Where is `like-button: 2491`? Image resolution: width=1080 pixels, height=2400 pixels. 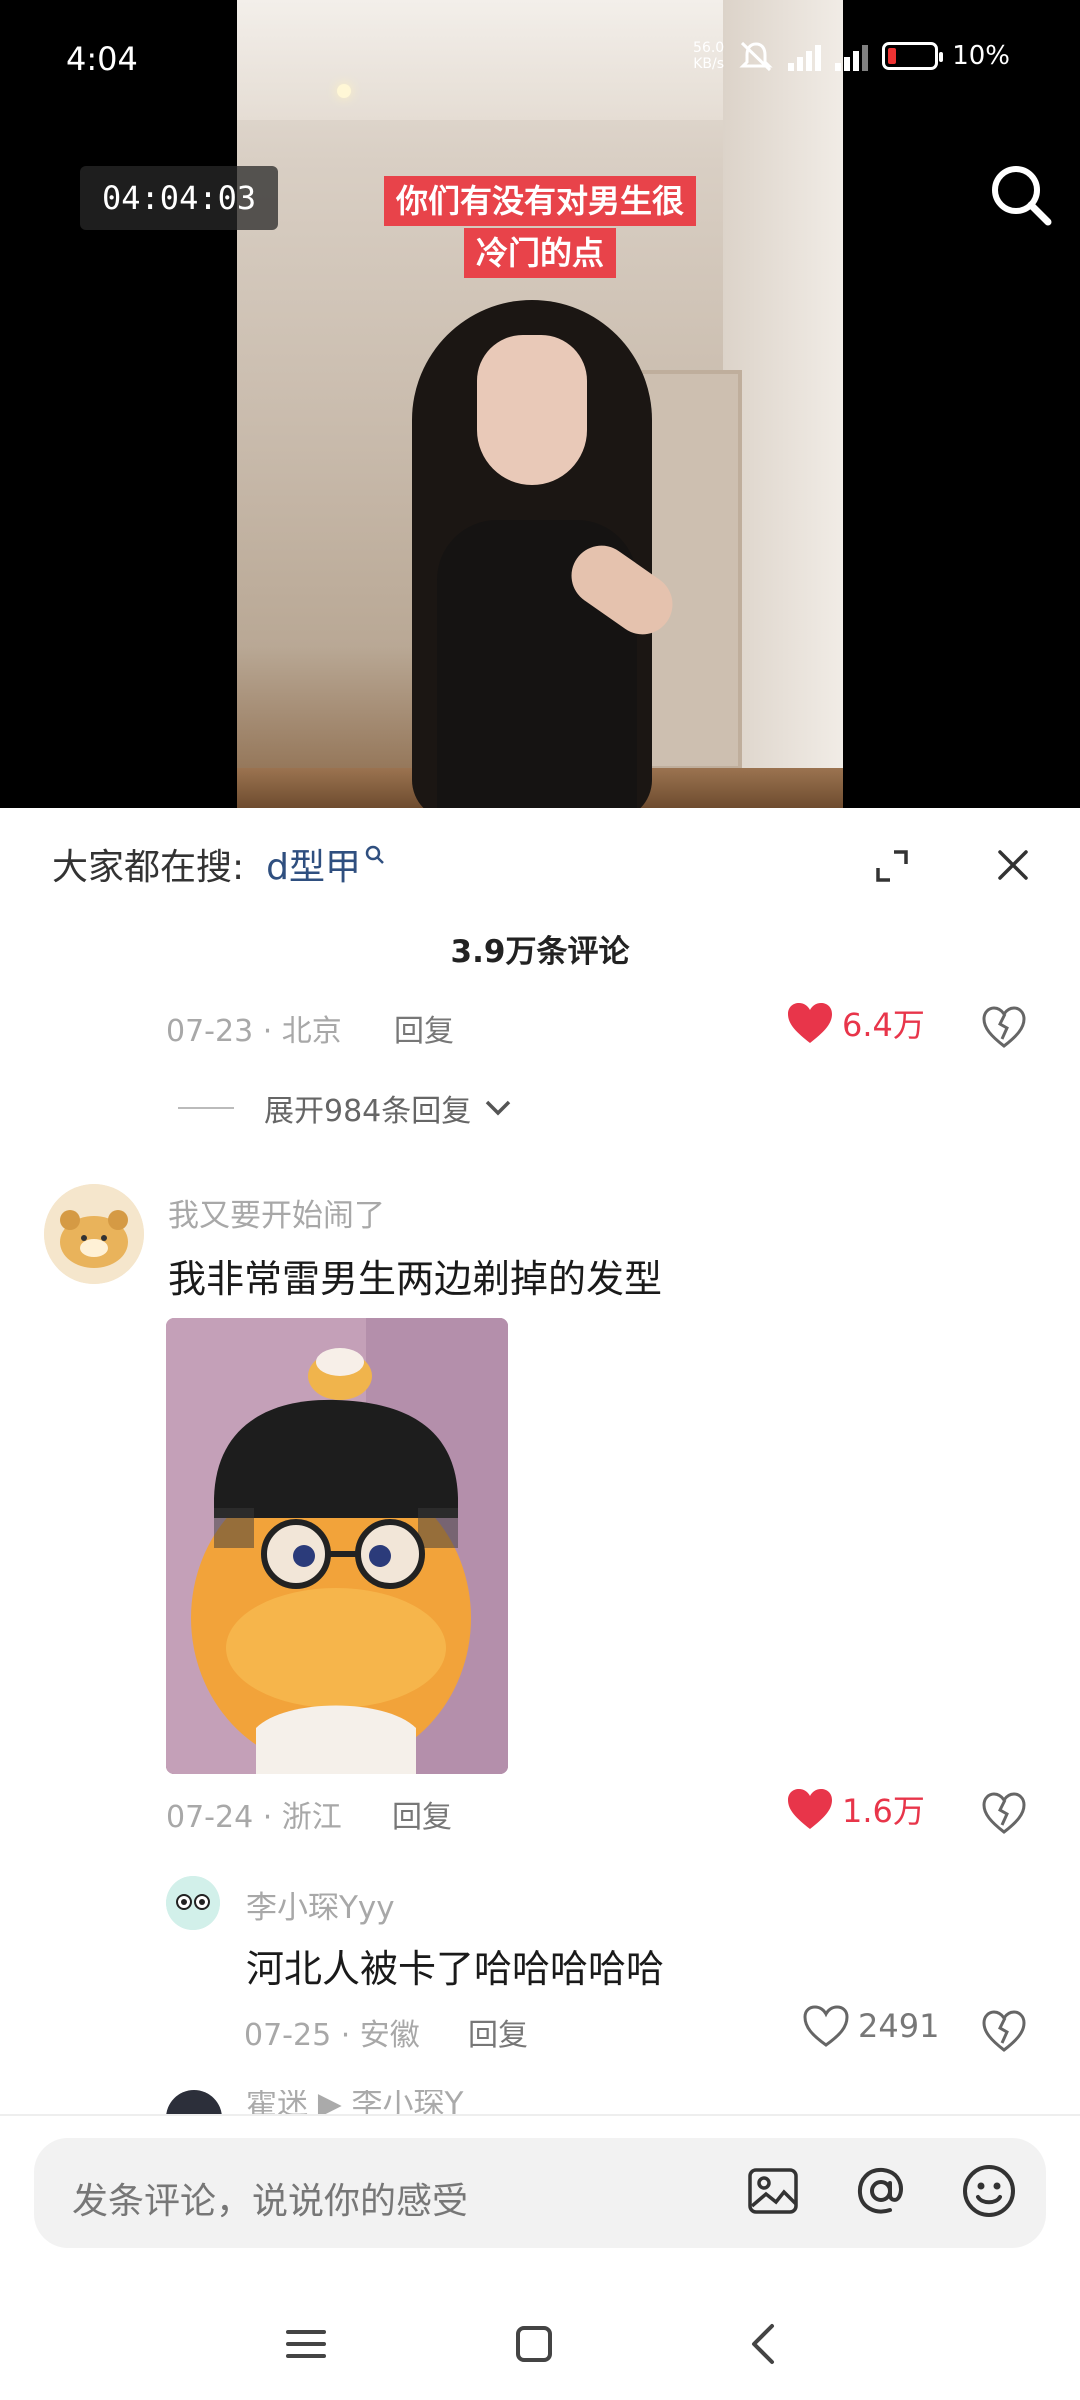 like-button: 2491 is located at coordinates (870, 2026).